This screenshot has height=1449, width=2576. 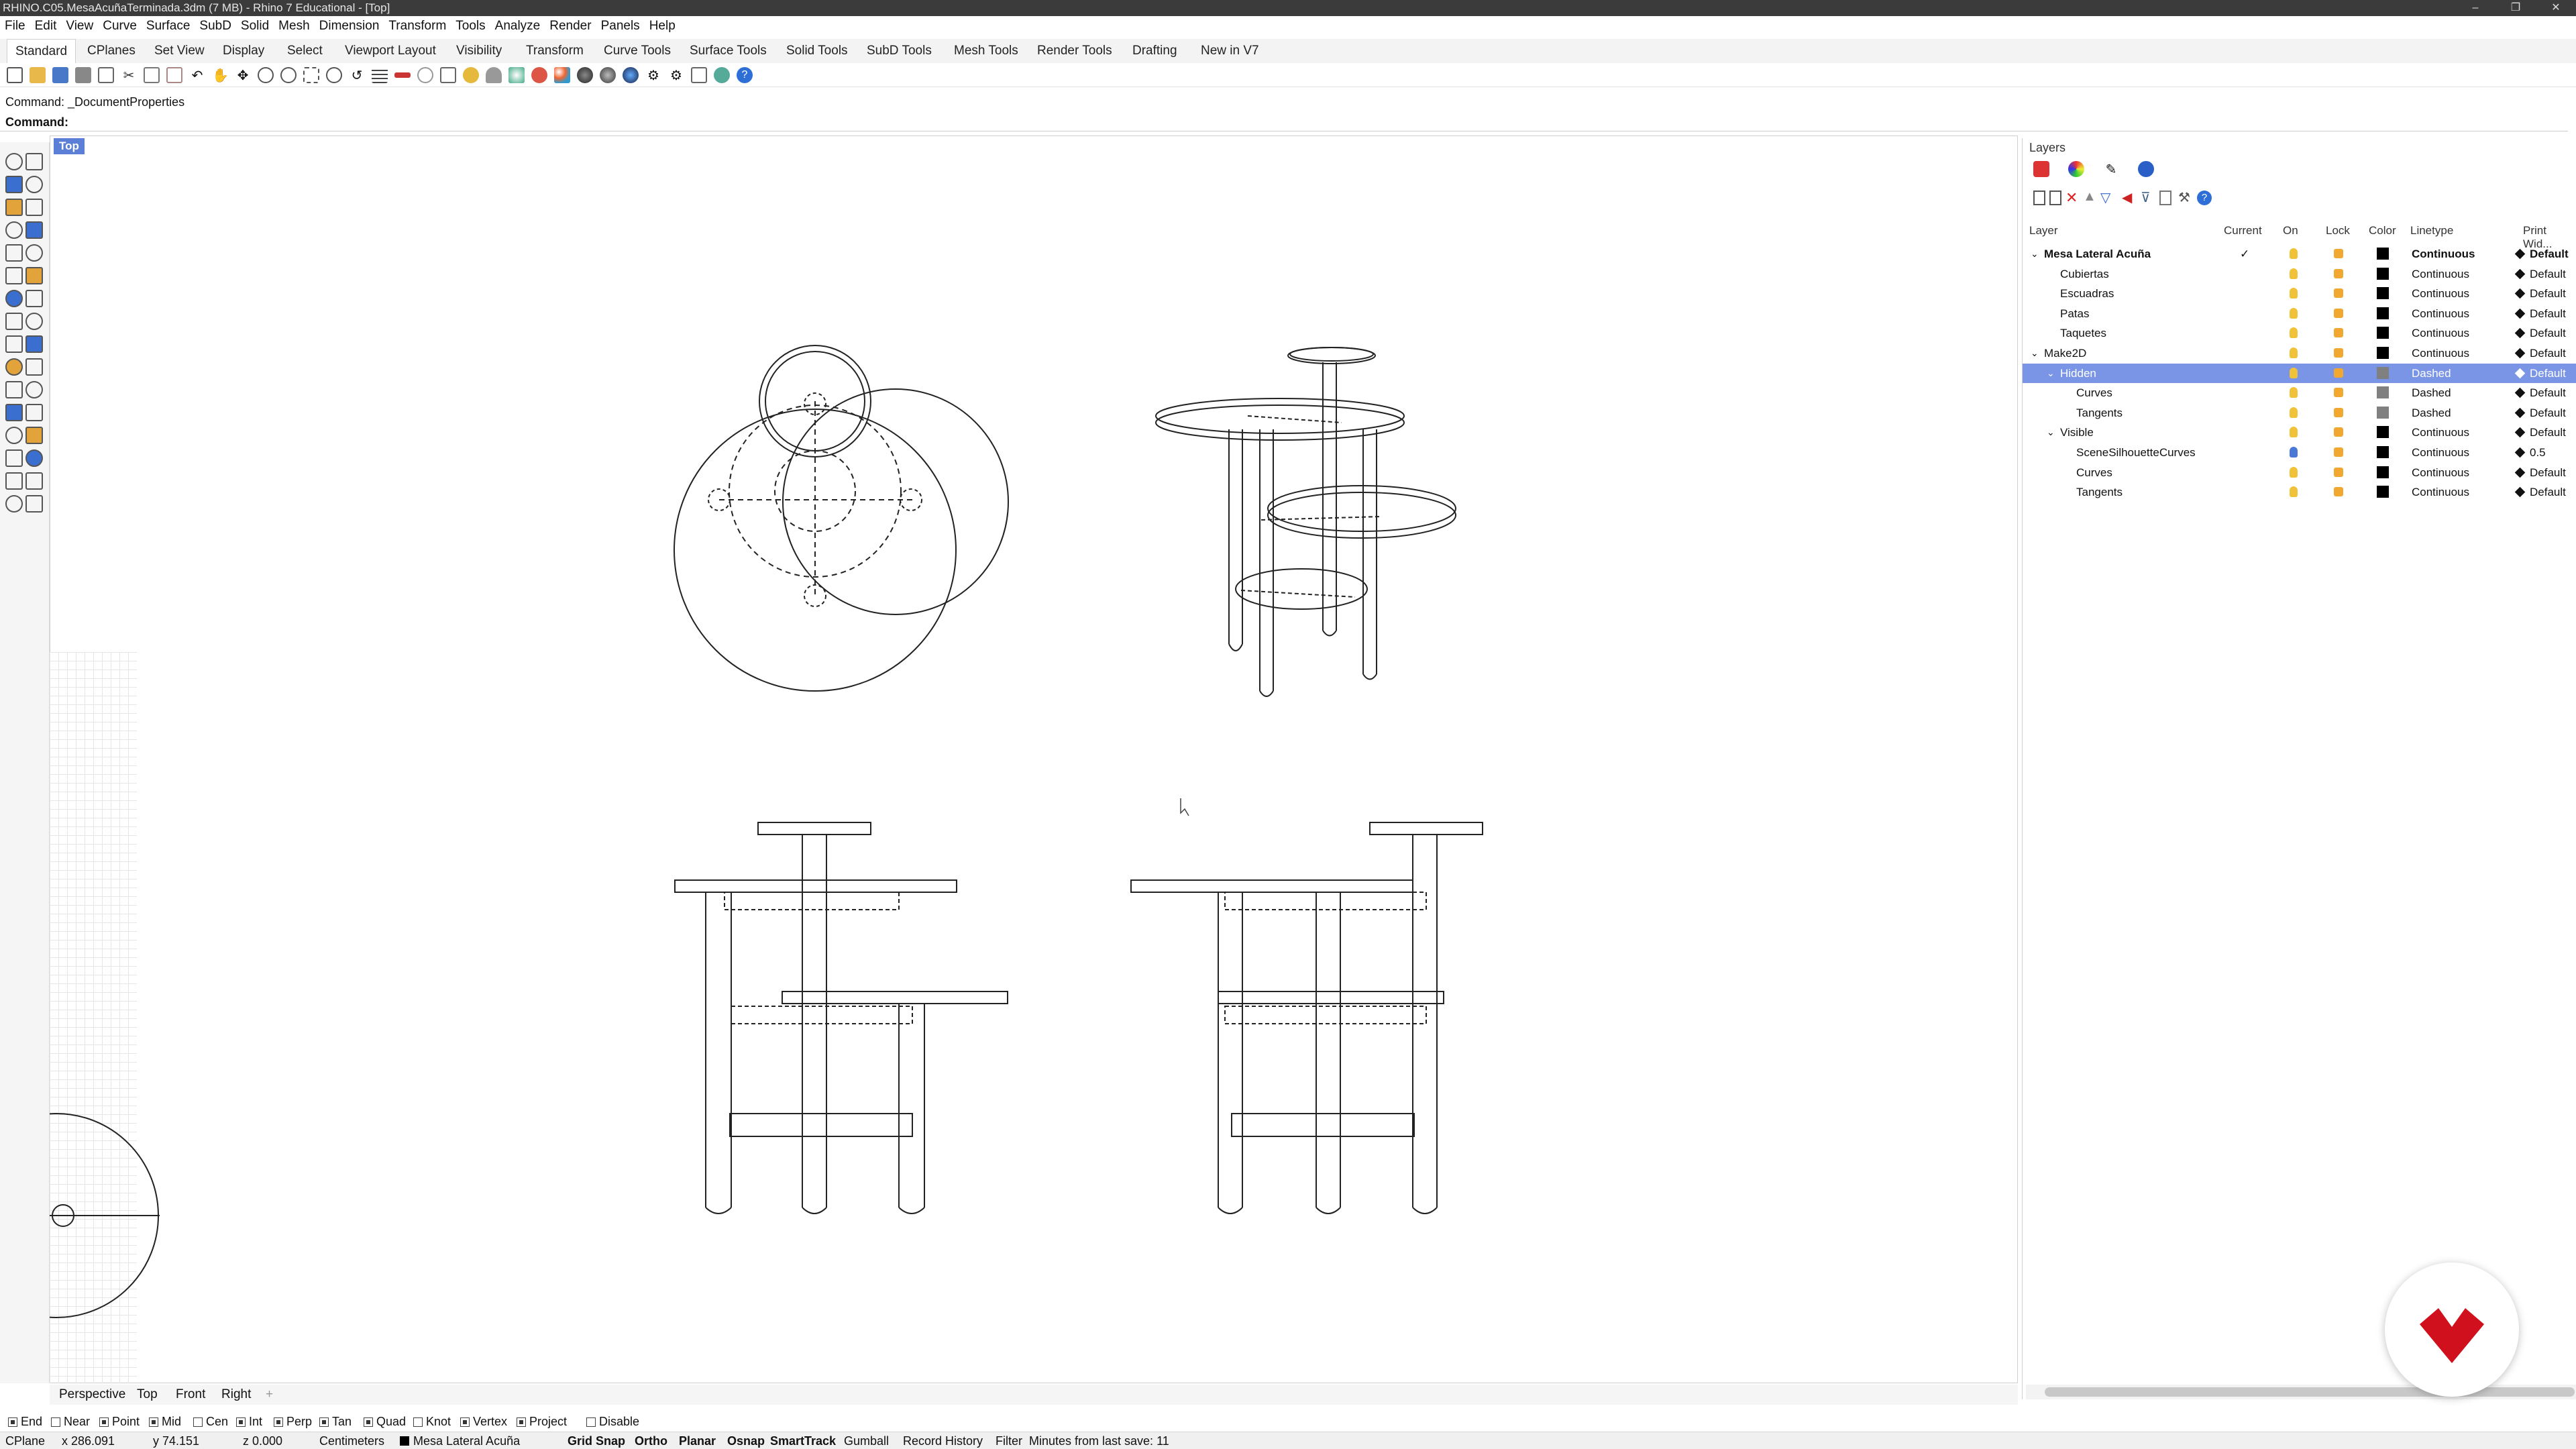 What do you see at coordinates (2431, 230) in the screenshot?
I see `col-header-linetype: Linetype` at bounding box center [2431, 230].